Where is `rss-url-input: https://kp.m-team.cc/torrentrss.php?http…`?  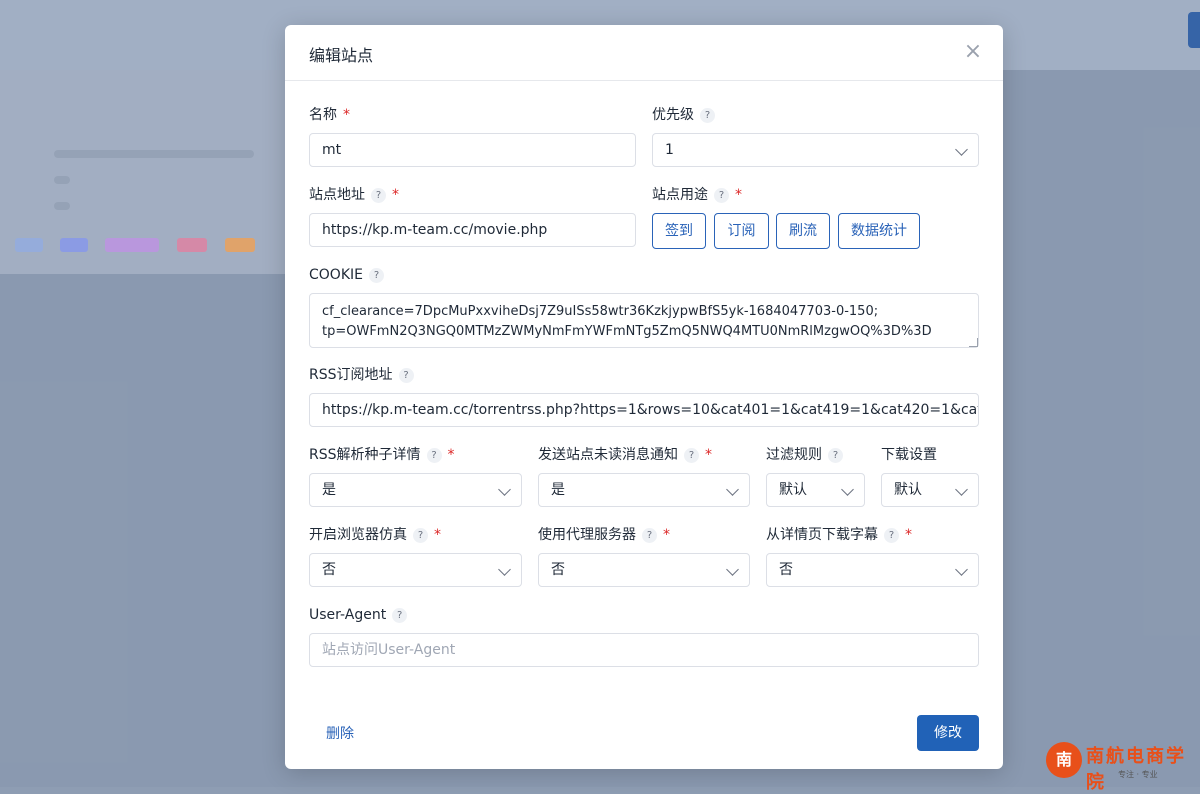 rss-url-input: https://kp.m-team.cc/torrentrss.php?http… is located at coordinates (644, 410).